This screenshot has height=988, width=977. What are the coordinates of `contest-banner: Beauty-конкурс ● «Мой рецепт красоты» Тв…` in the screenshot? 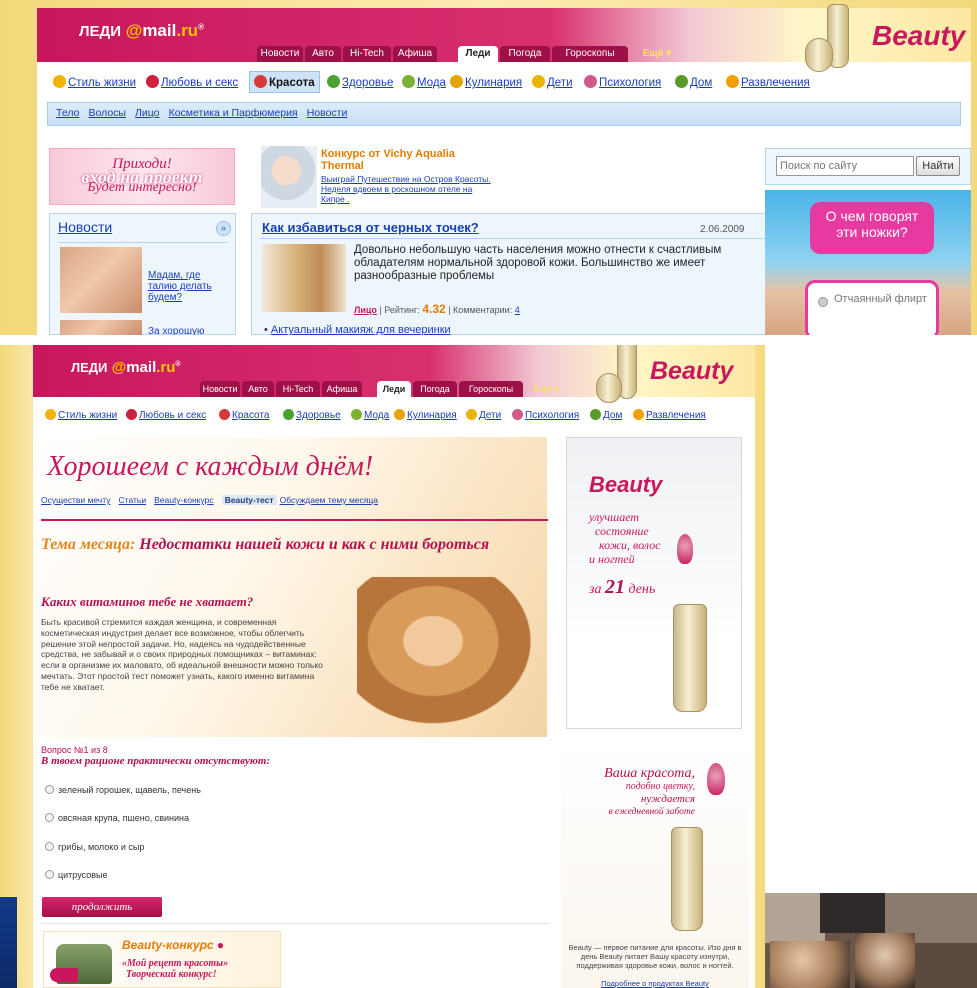 It's located at (162, 959).